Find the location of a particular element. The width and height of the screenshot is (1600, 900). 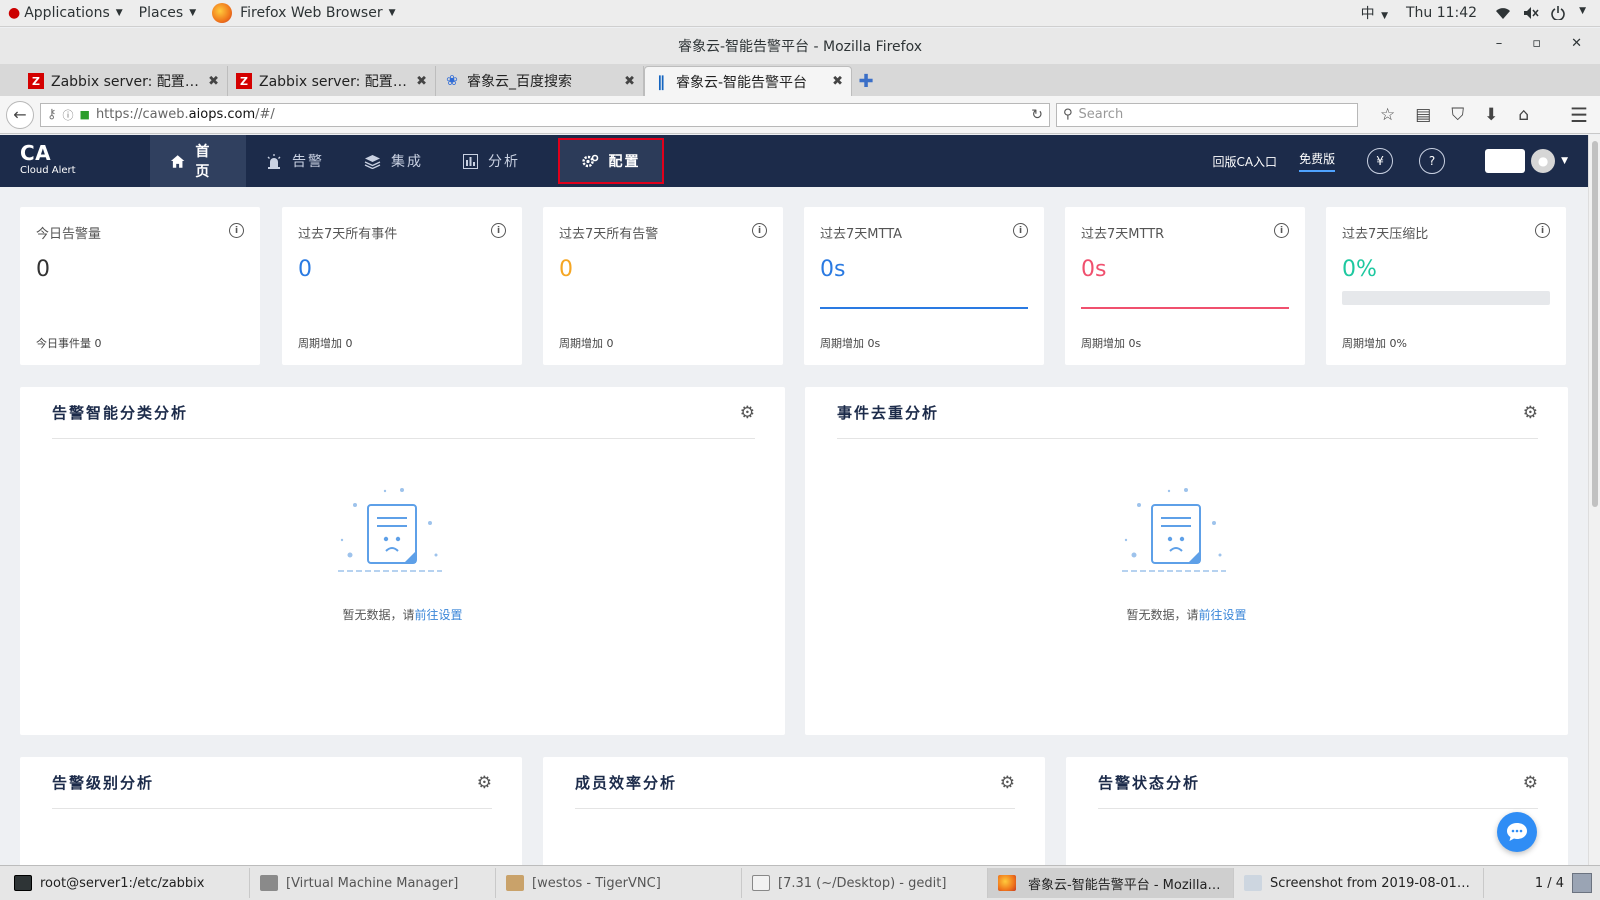

identity-key-icon: ⚷ is located at coordinates (52, 114).